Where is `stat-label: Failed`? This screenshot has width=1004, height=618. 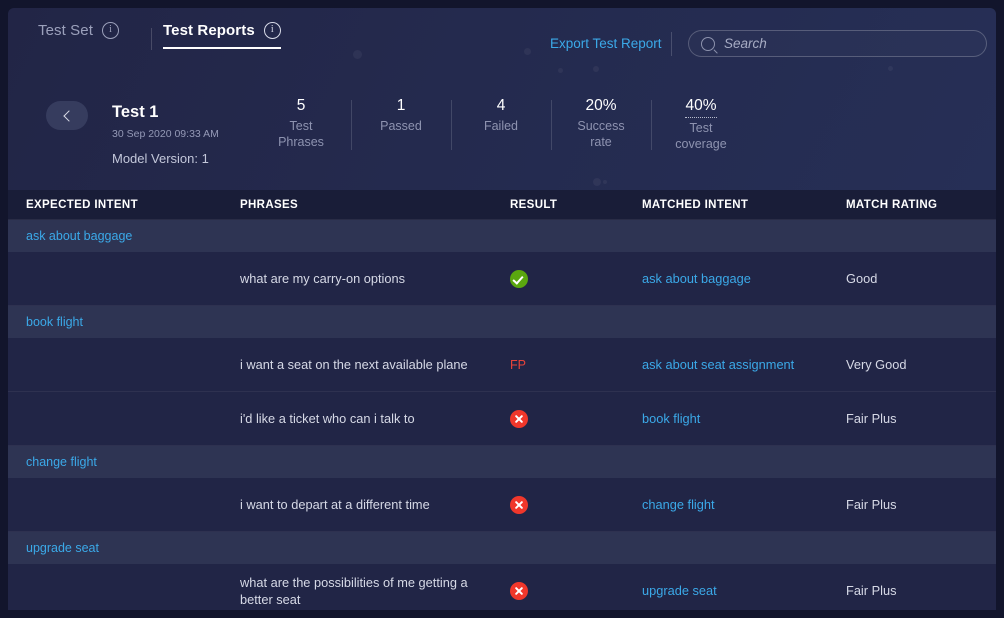 stat-label: Failed is located at coordinates (501, 126).